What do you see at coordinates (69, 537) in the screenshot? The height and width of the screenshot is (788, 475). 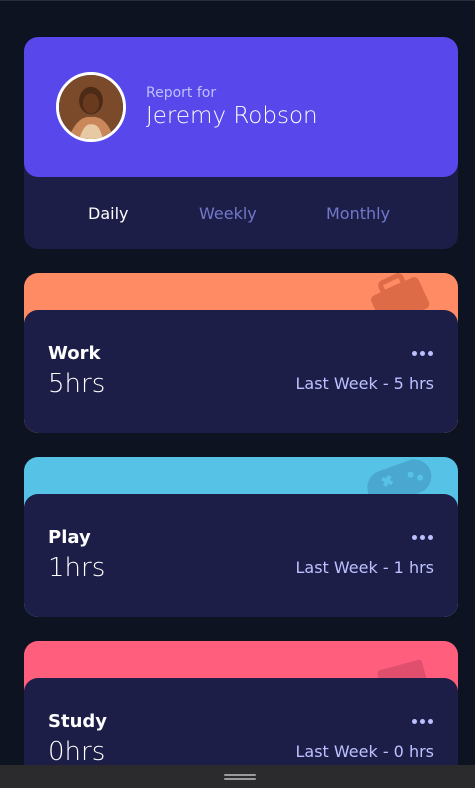 I see `activity-title: Play` at bounding box center [69, 537].